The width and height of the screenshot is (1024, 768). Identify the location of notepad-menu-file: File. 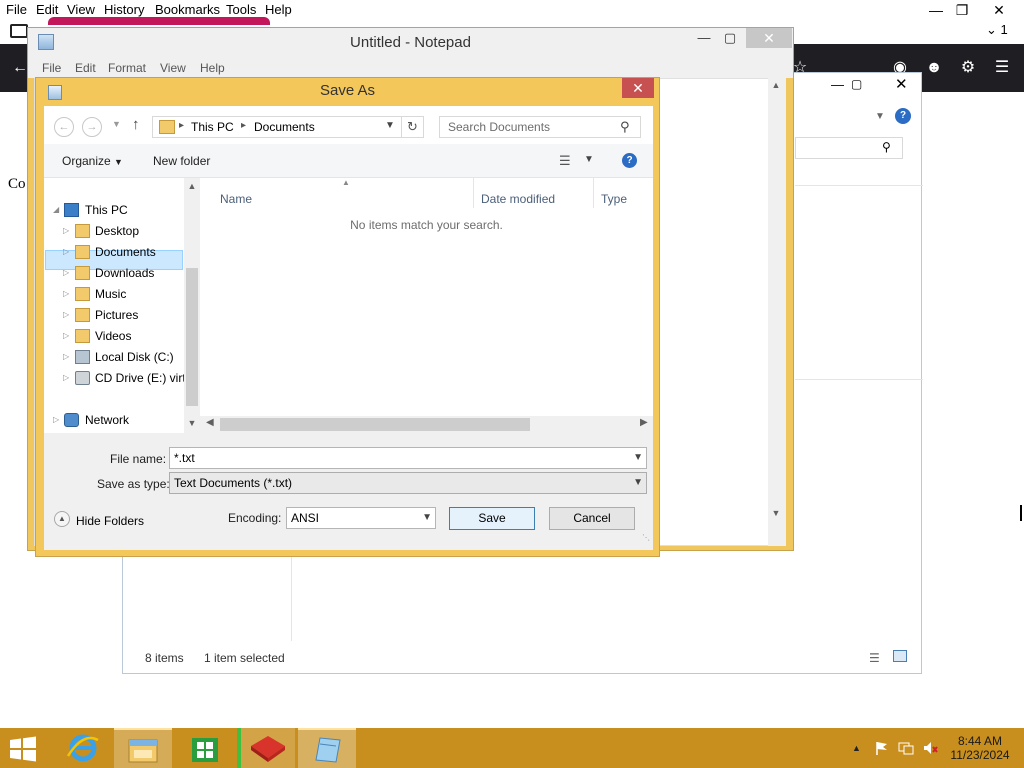
(51, 68).